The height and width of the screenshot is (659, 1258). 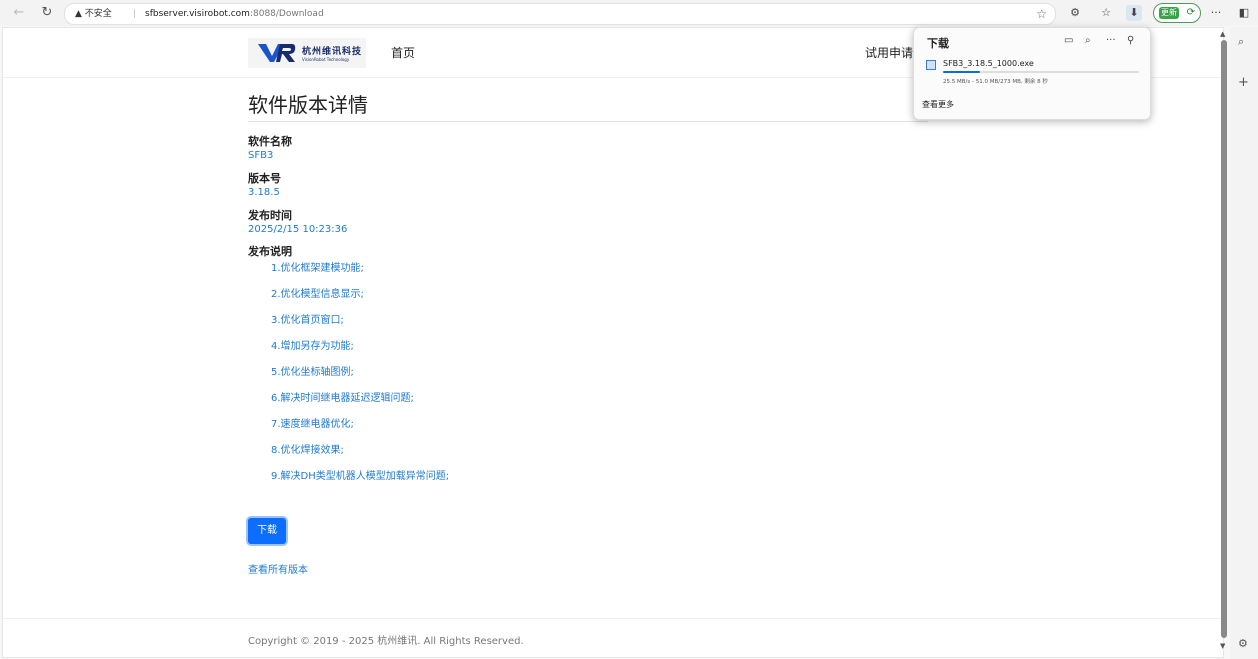 What do you see at coordinates (995, 82) in the screenshot?
I see `download-status: 25.5 MB/s - 51.0 MB/273 MB, 剩余 8 秒` at bounding box center [995, 82].